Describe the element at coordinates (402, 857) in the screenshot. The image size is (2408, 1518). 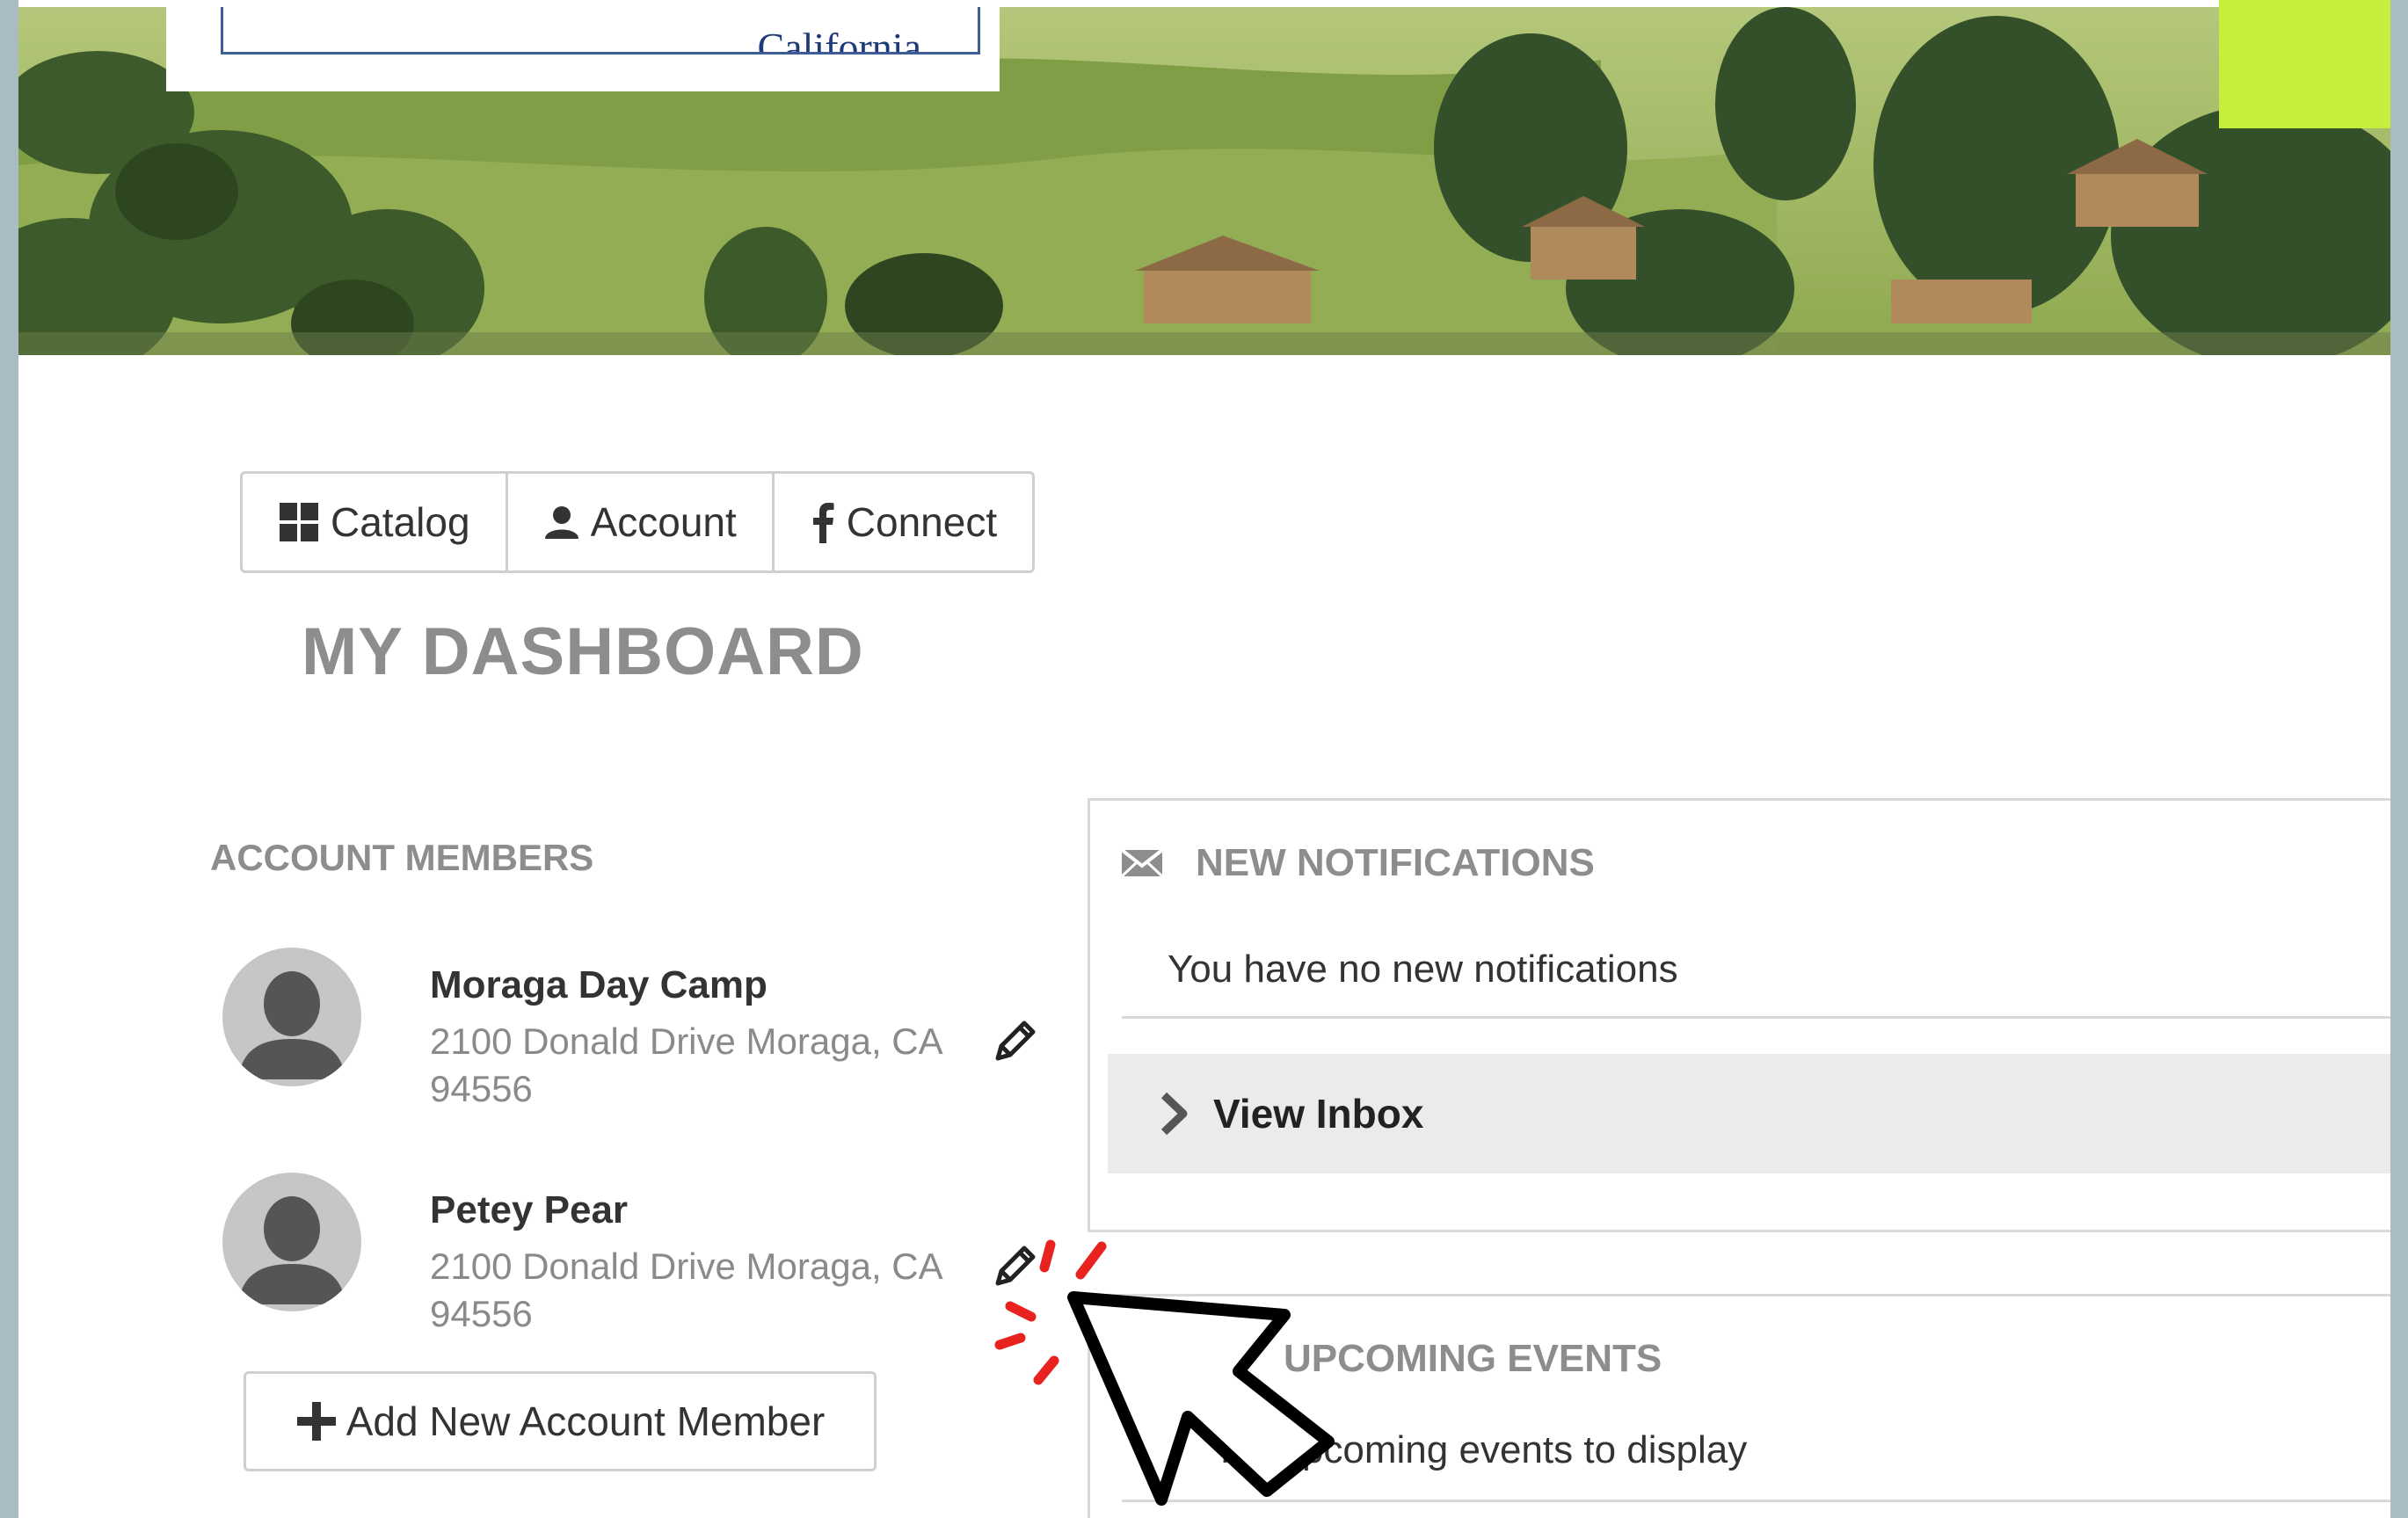
I see `account-members-heading: ACCOUNT MEMBERS` at that location.